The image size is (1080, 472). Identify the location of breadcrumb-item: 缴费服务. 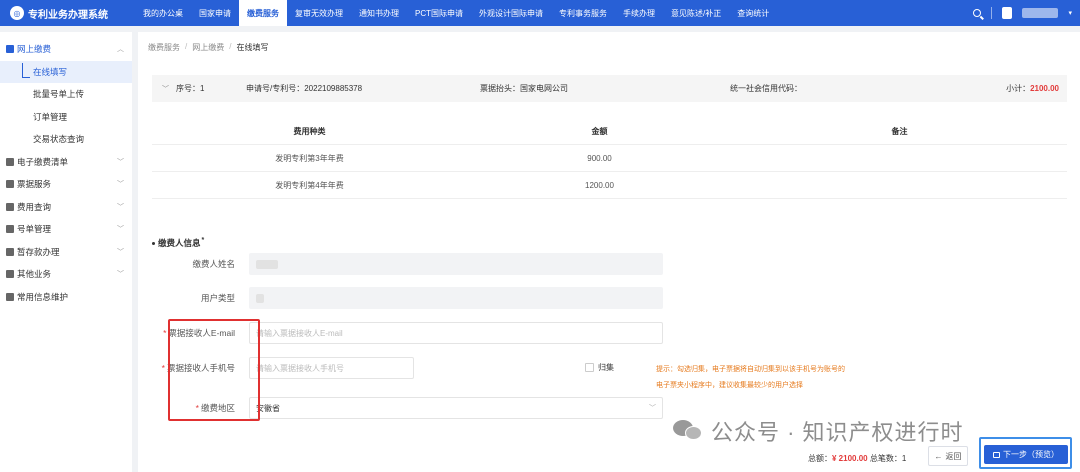
(164, 47).